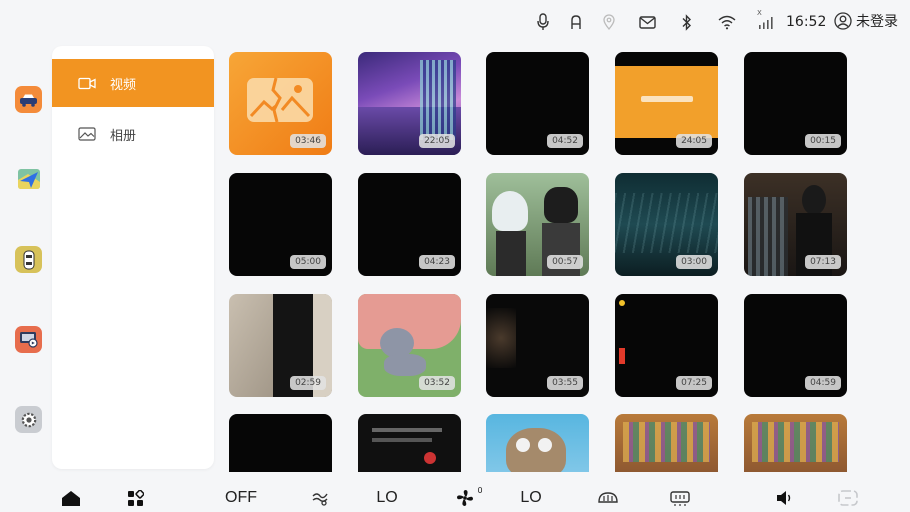  I want to click on tab-video: 视频, so click(133, 83).